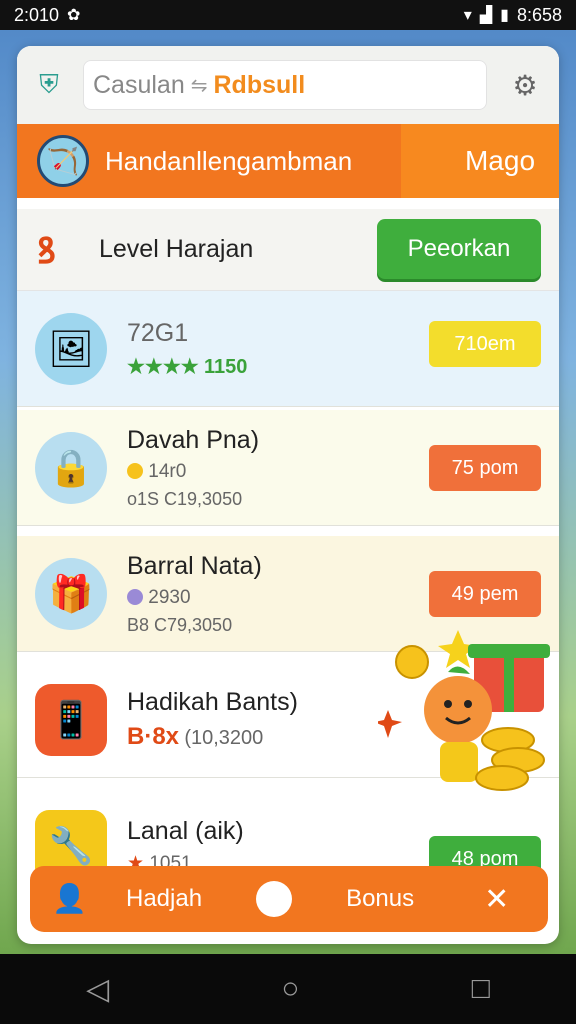 This screenshot has height=1024, width=576. What do you see at coordinates (185, 498) in the screenshot?
I see `item-sub2: o1S C19,3050` at bounding box center [185, 498].